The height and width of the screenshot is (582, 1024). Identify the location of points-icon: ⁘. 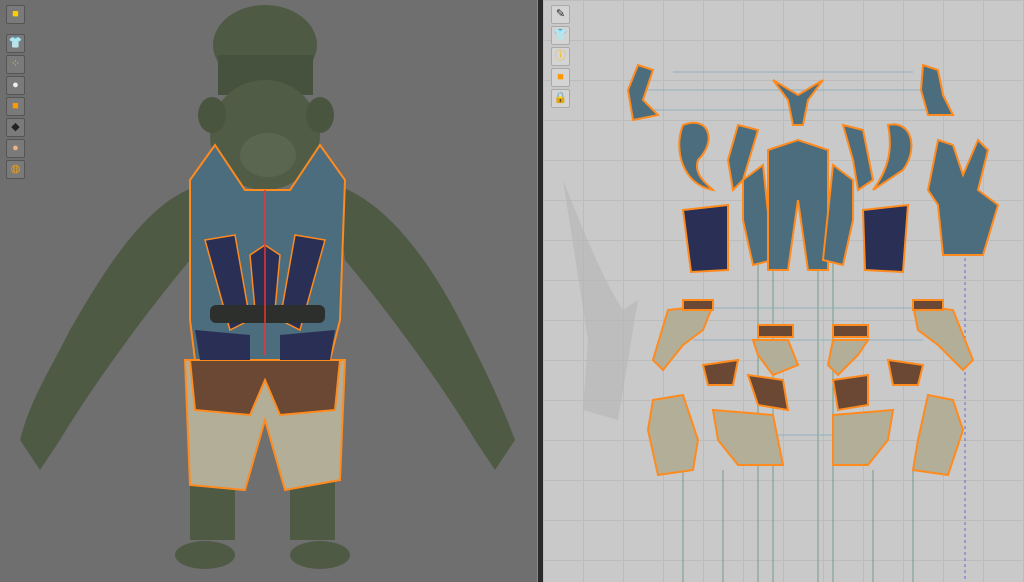
(15, 64).